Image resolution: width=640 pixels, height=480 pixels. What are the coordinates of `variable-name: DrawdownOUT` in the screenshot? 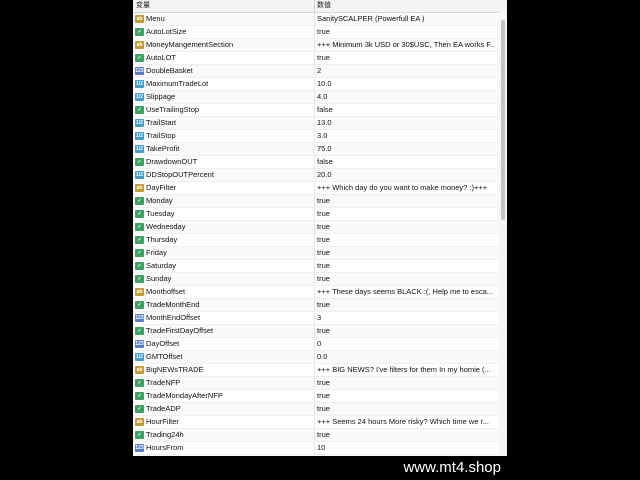 It's located at (172, 161).